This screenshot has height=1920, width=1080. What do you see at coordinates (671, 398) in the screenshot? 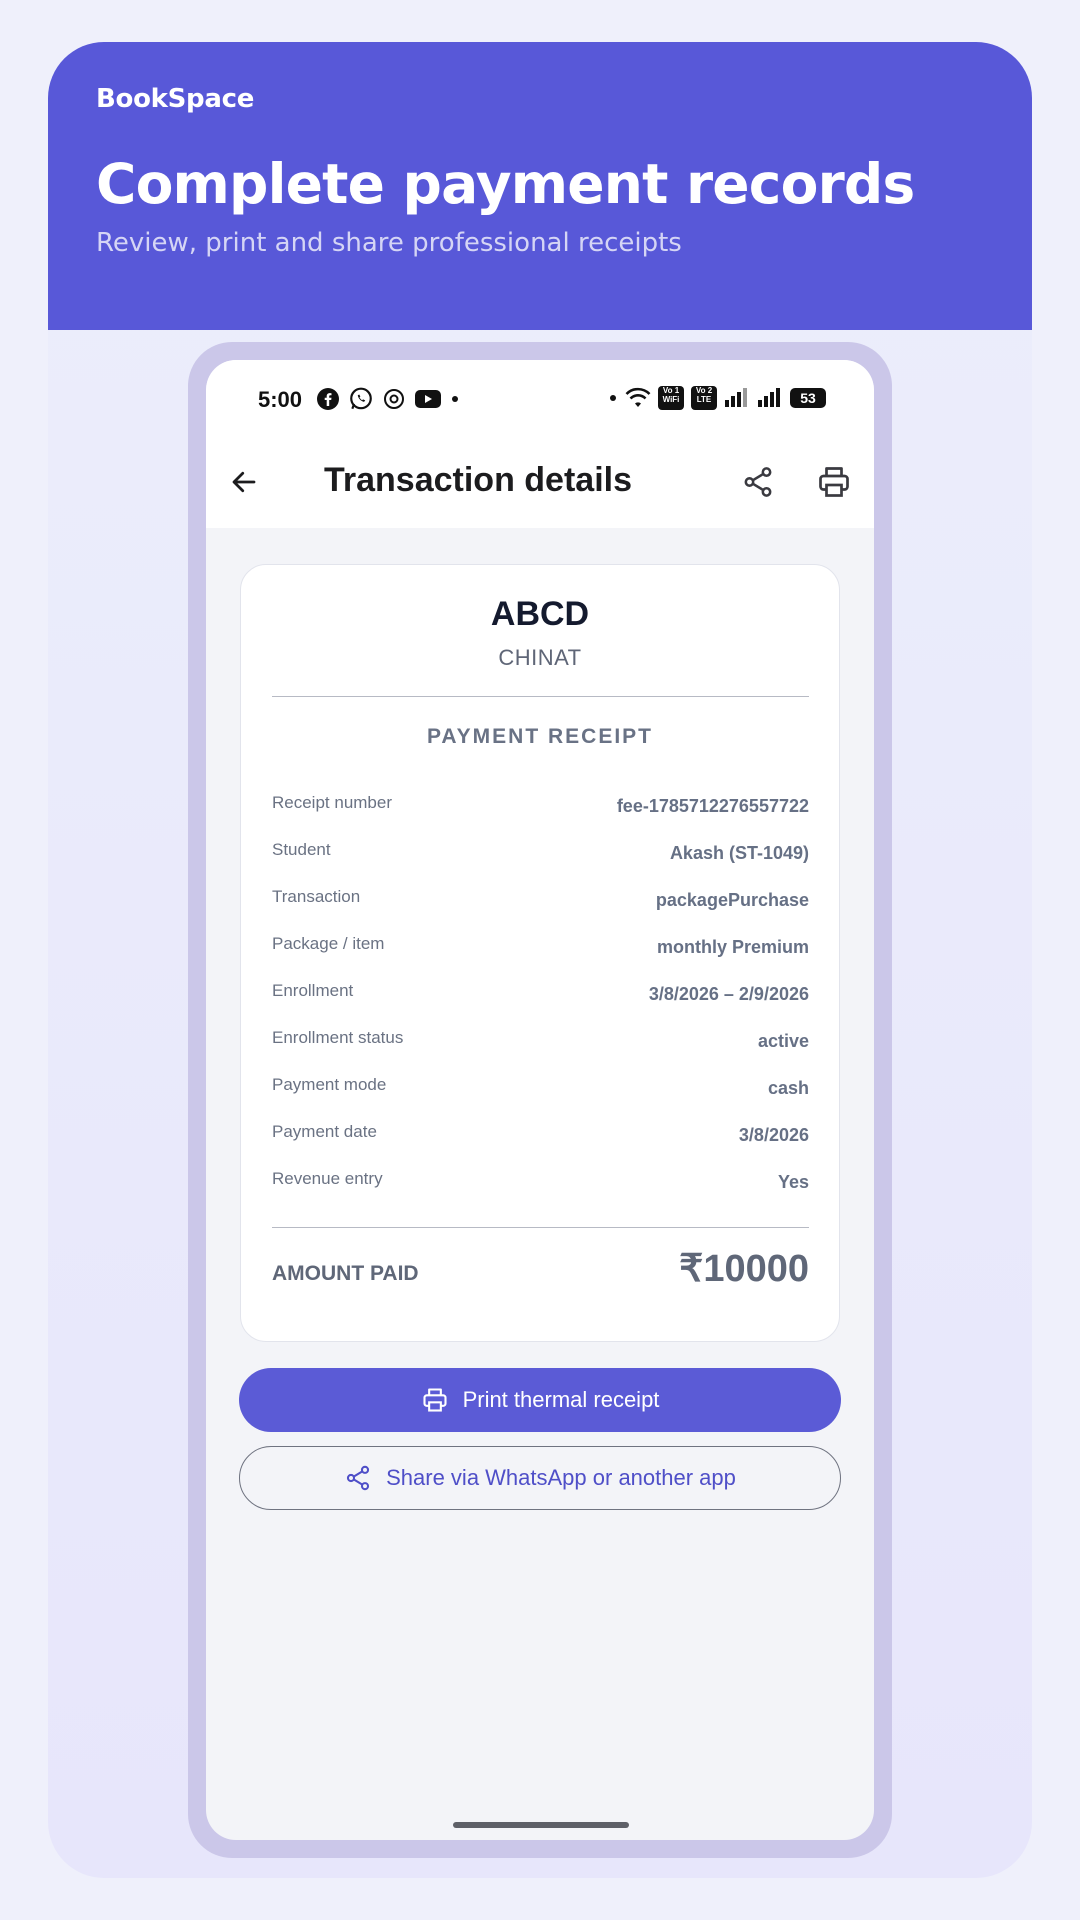
I see `vowifi-icon: Vo 1 WiFi` at bounding box center [671, 398].